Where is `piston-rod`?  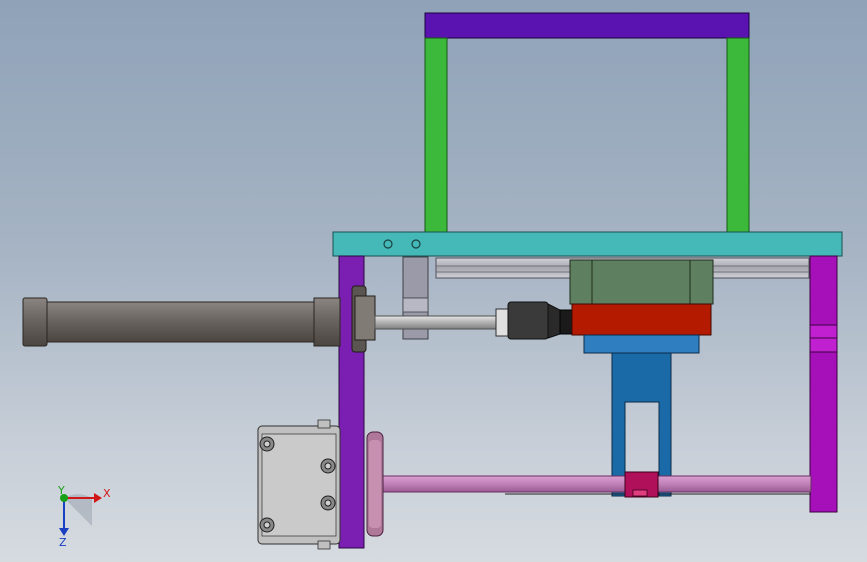
piston-rod is located at coordinates (437, 322).